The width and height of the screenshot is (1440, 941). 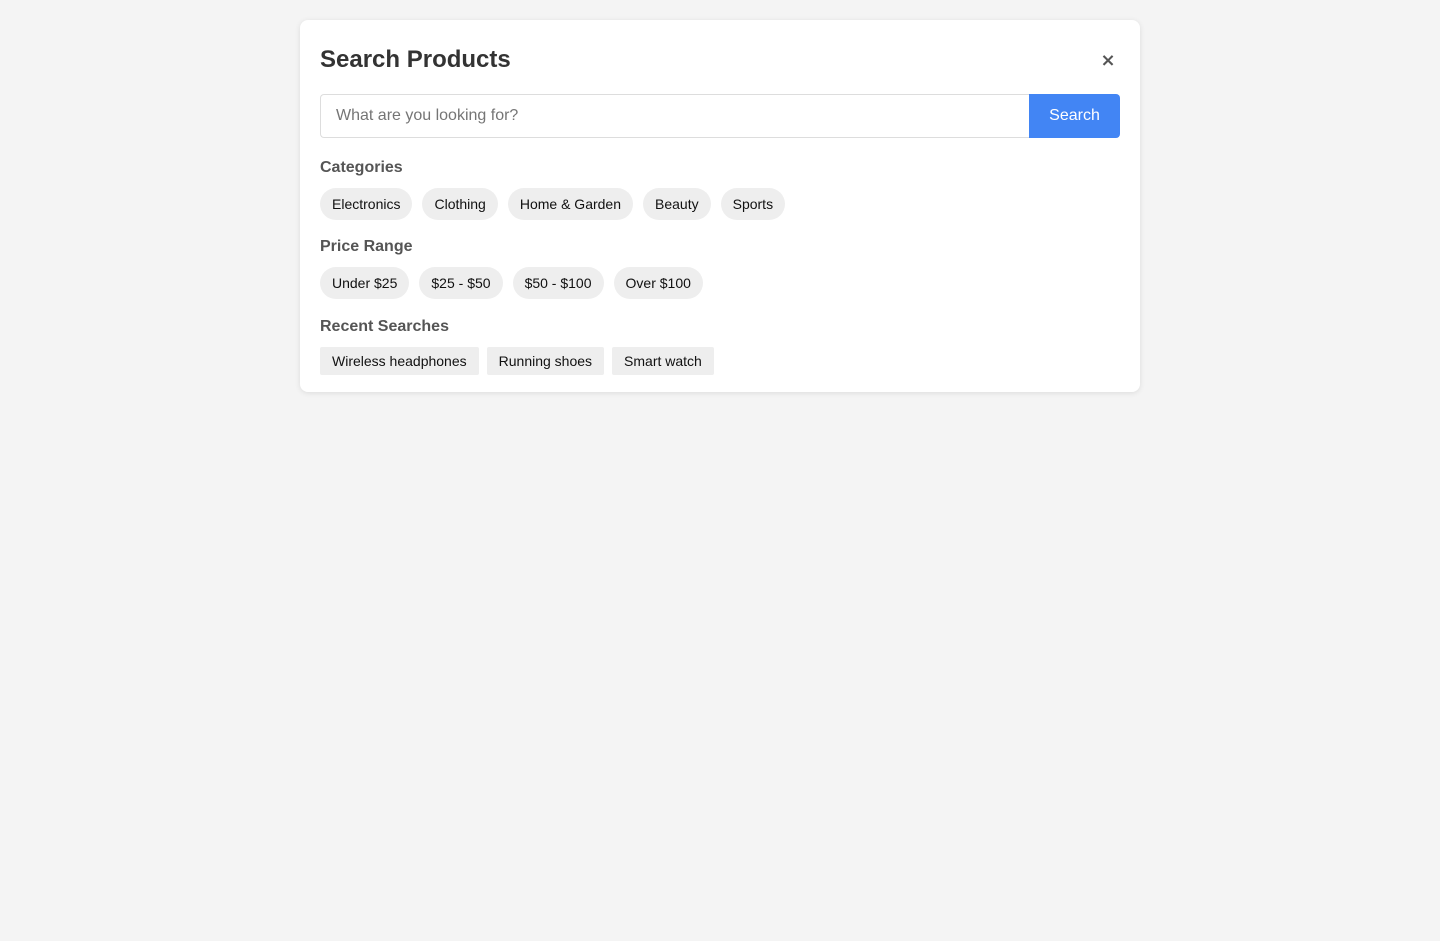 I want to click on category-chip-beauty: Beauty, so click(x=677, y=204).